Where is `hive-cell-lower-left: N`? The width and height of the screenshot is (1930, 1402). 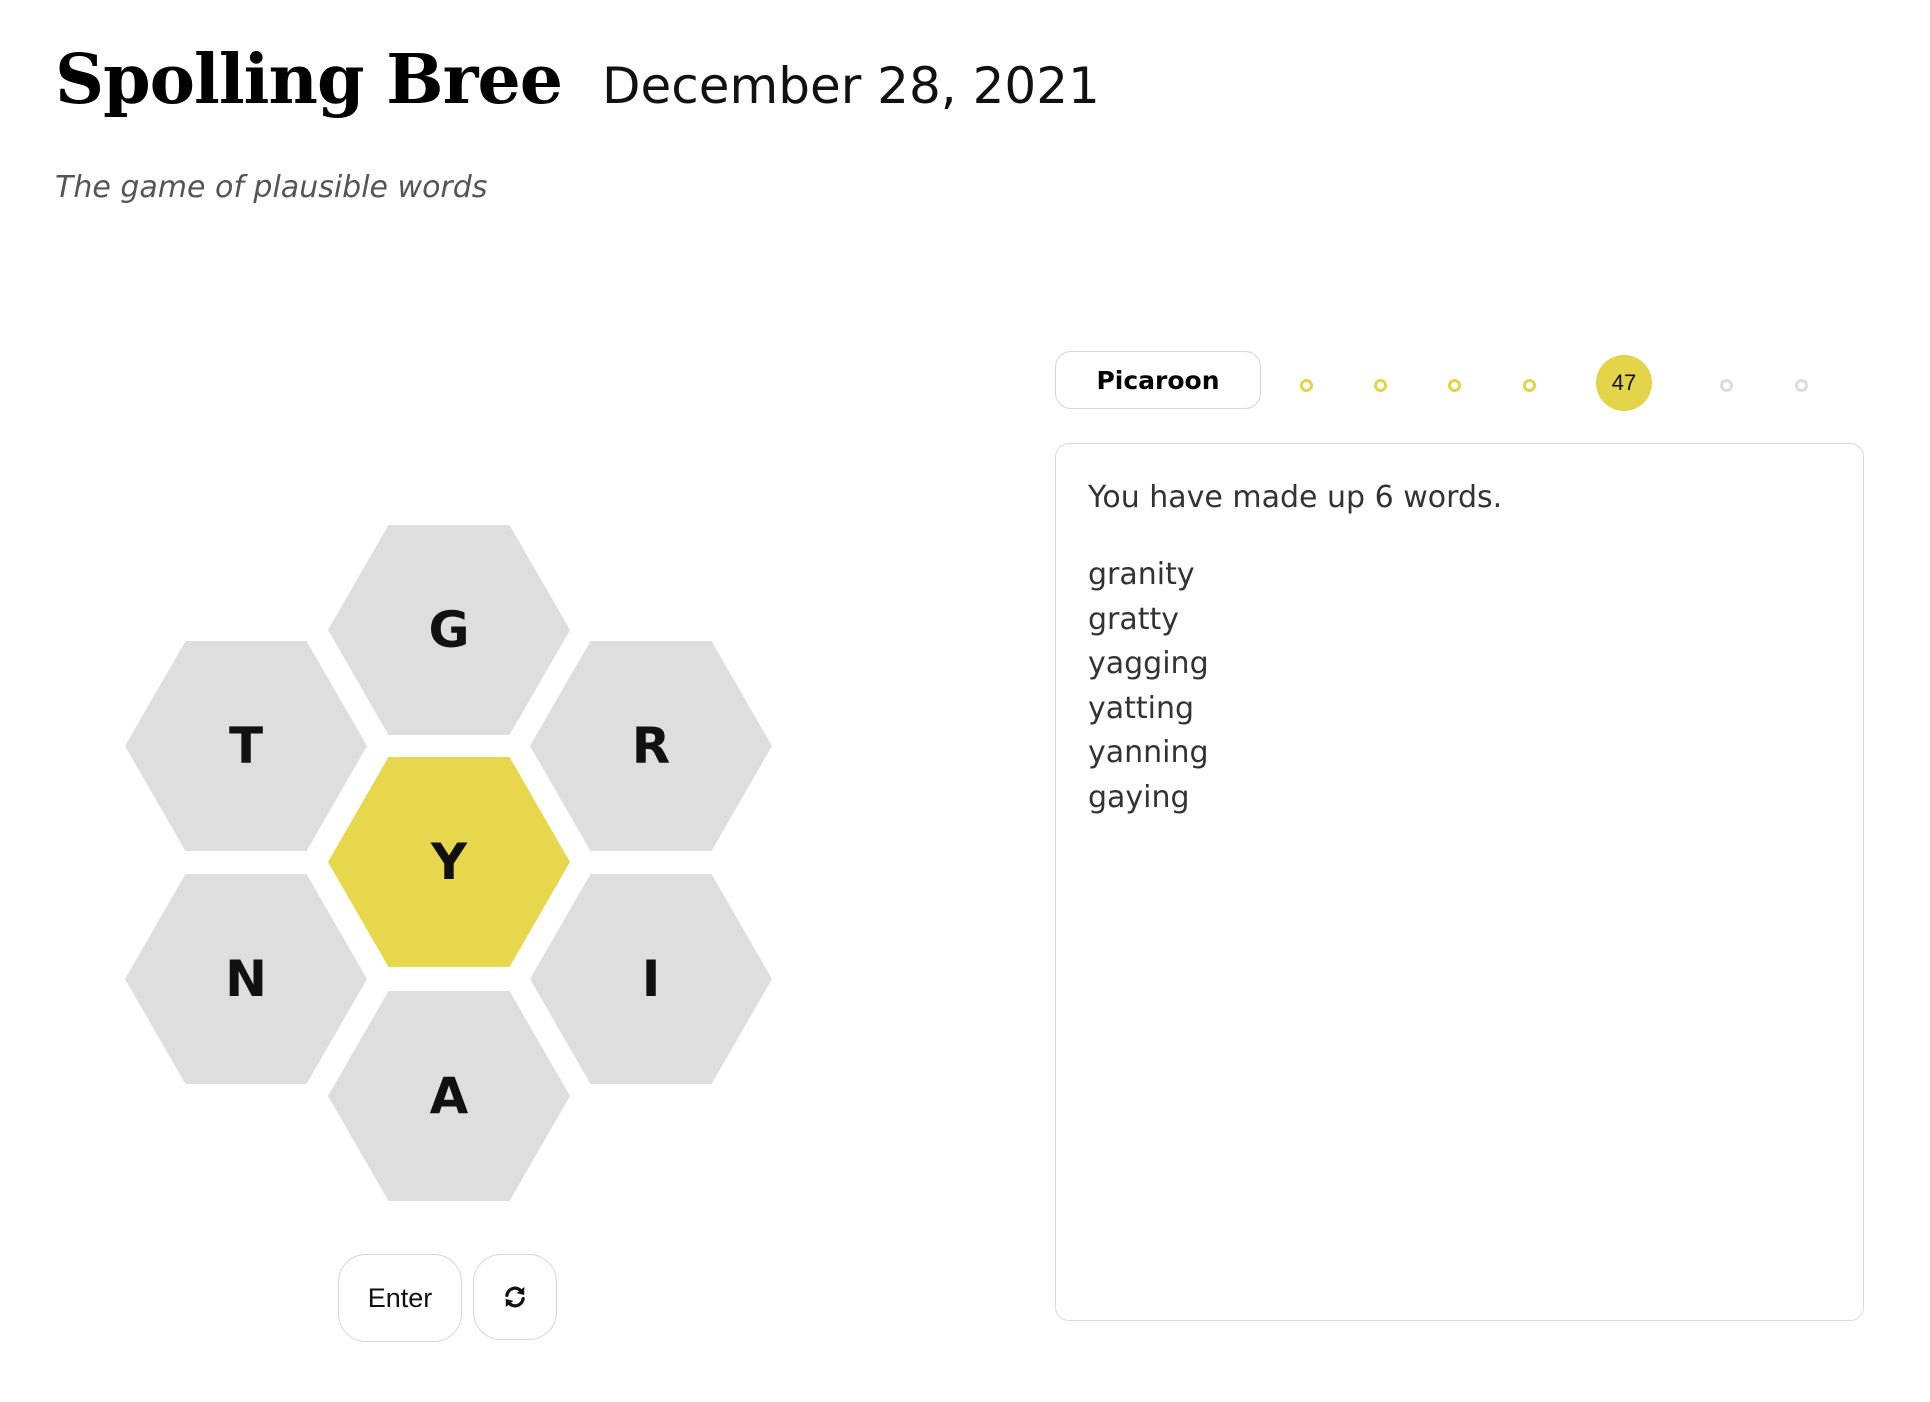
hive-cell-lower-left: N is located at coordinates (246, 979).